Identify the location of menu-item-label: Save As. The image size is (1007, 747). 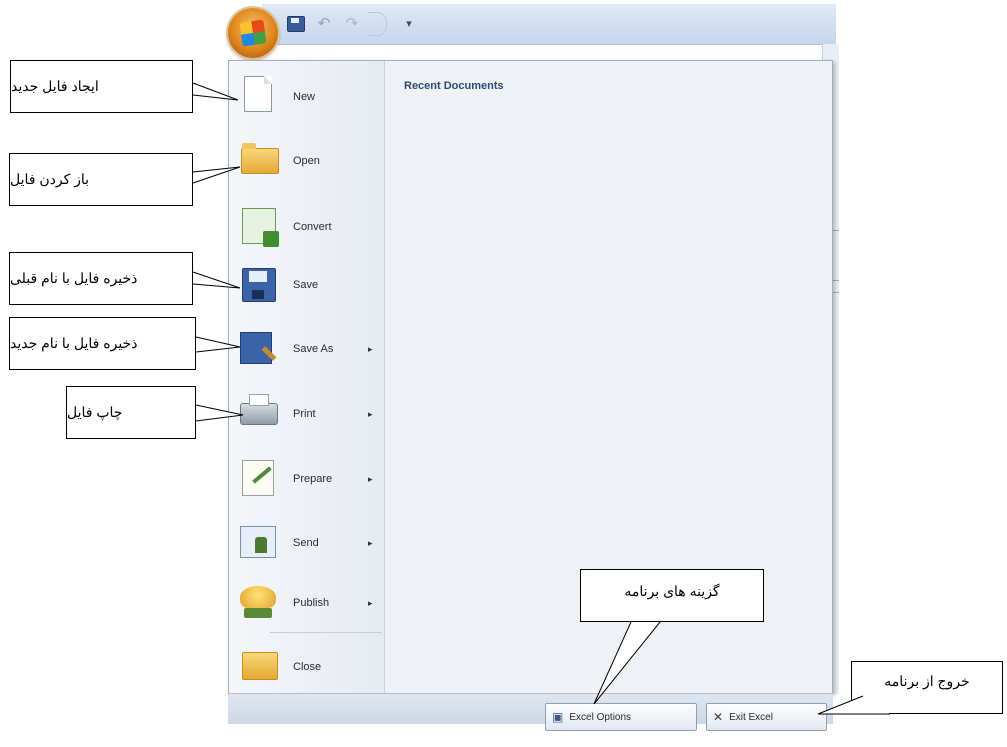
(313, 349).